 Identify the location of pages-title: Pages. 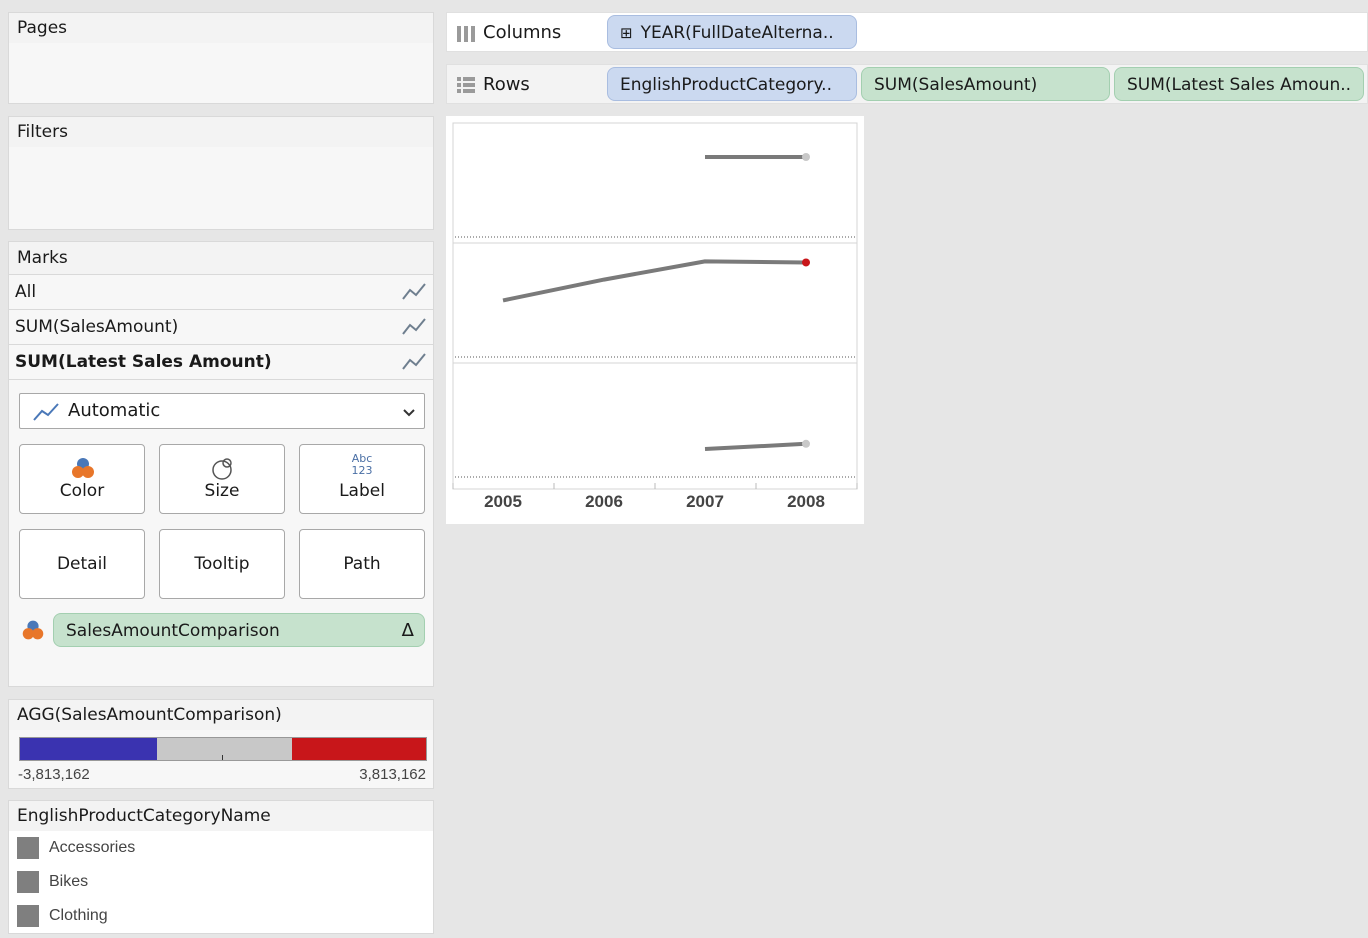
(221, 28).